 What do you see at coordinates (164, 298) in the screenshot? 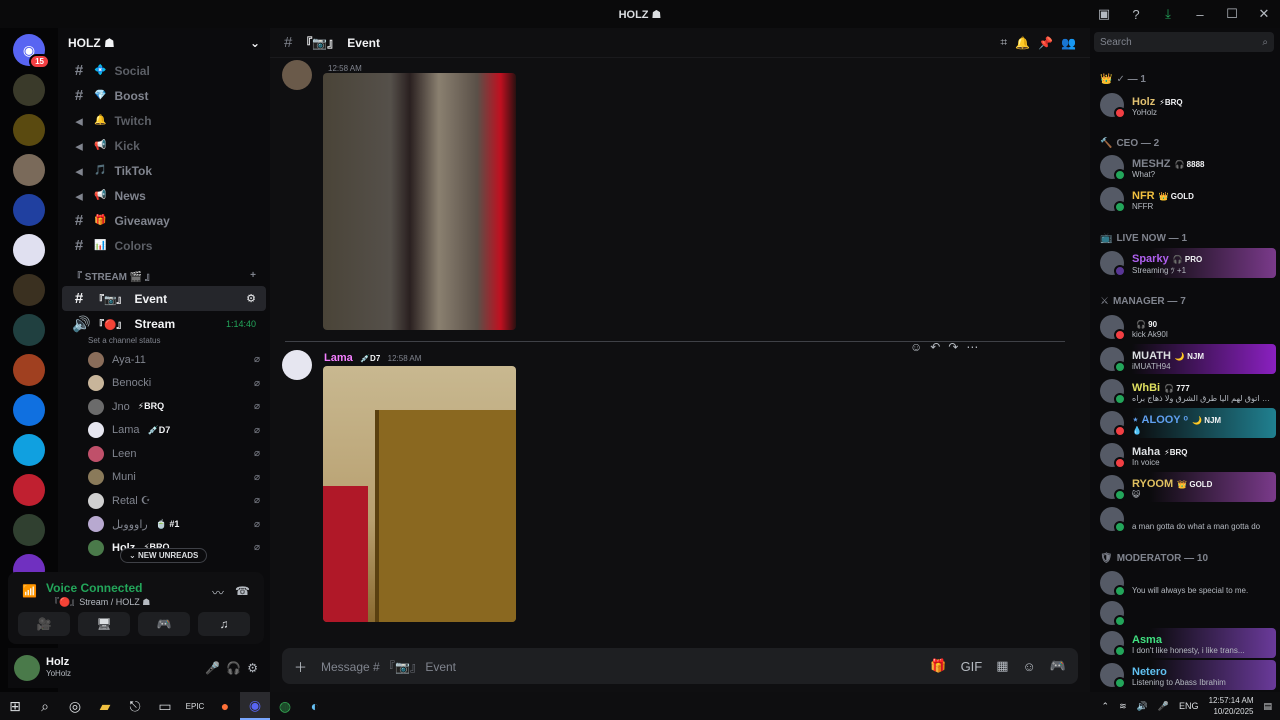
I see `channel-event: # 『📷』 Event ⚙` at bounding box center [164, 298].